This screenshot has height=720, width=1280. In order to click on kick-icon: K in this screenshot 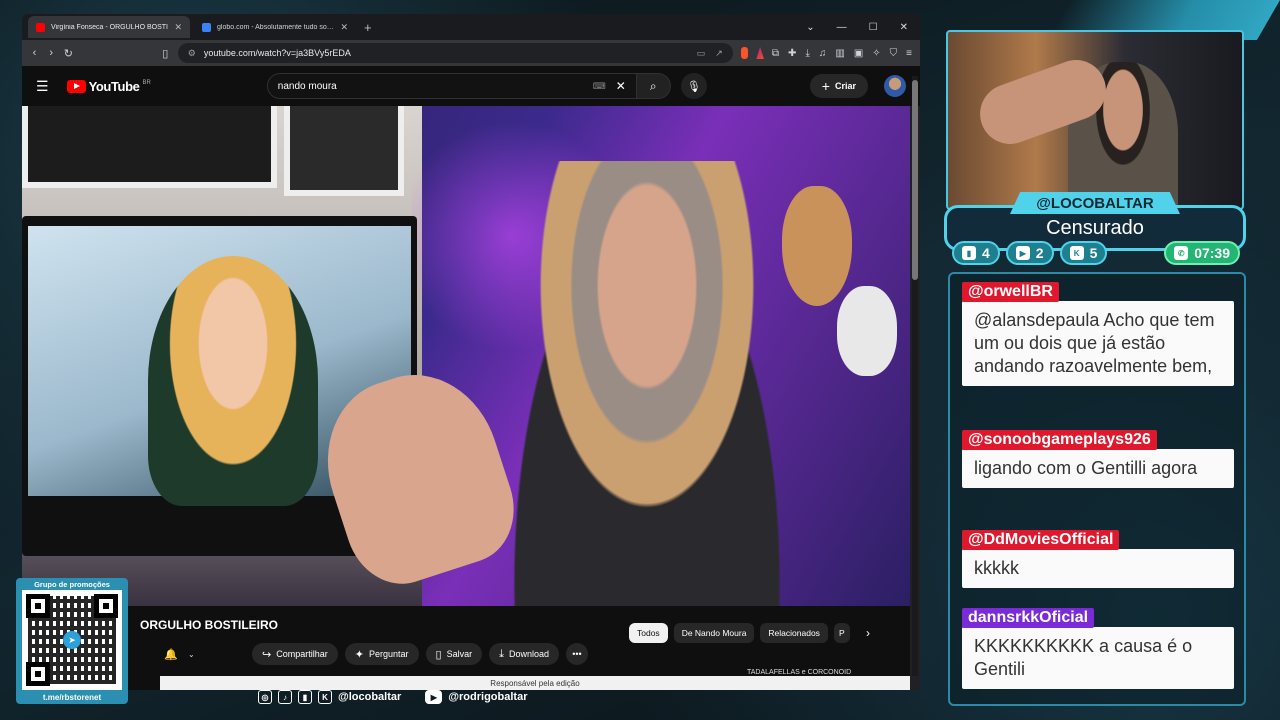, I will do `click(1076, 253)`.